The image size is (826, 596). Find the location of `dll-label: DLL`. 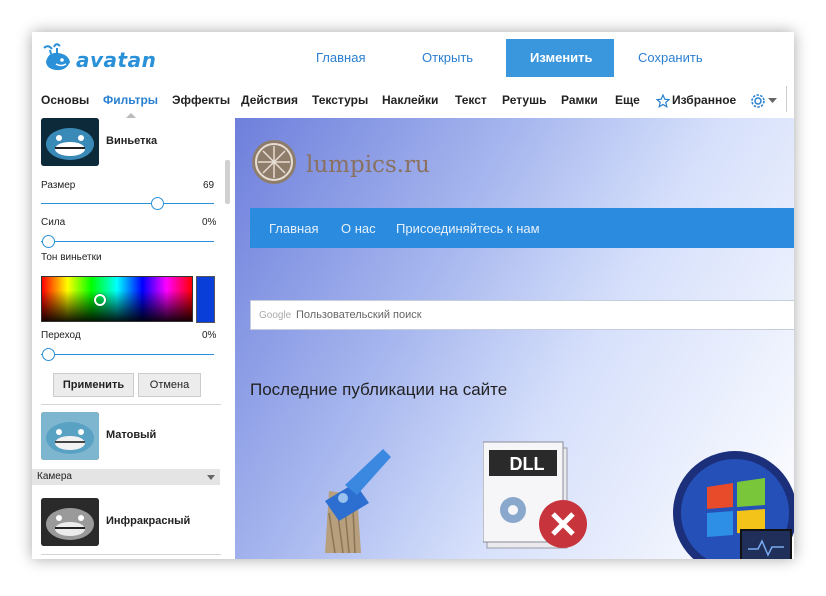

dll-label: DLL is located at coordinates (527, 464).